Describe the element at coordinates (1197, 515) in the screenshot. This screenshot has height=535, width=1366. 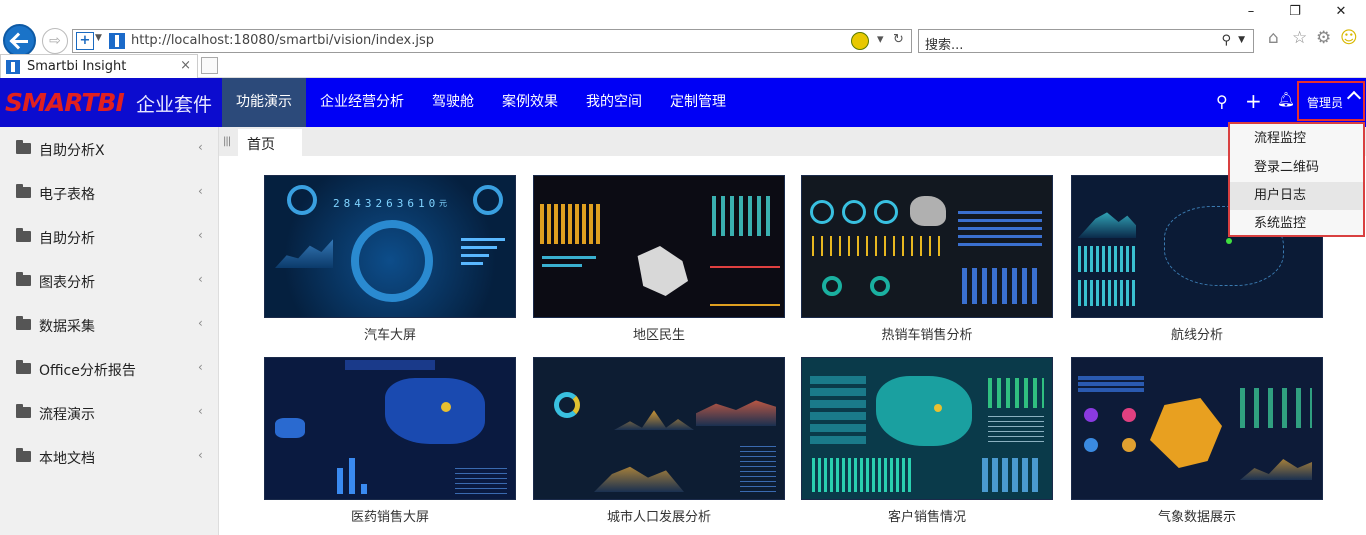
I see `card-label: 气象数据展示` at that location.